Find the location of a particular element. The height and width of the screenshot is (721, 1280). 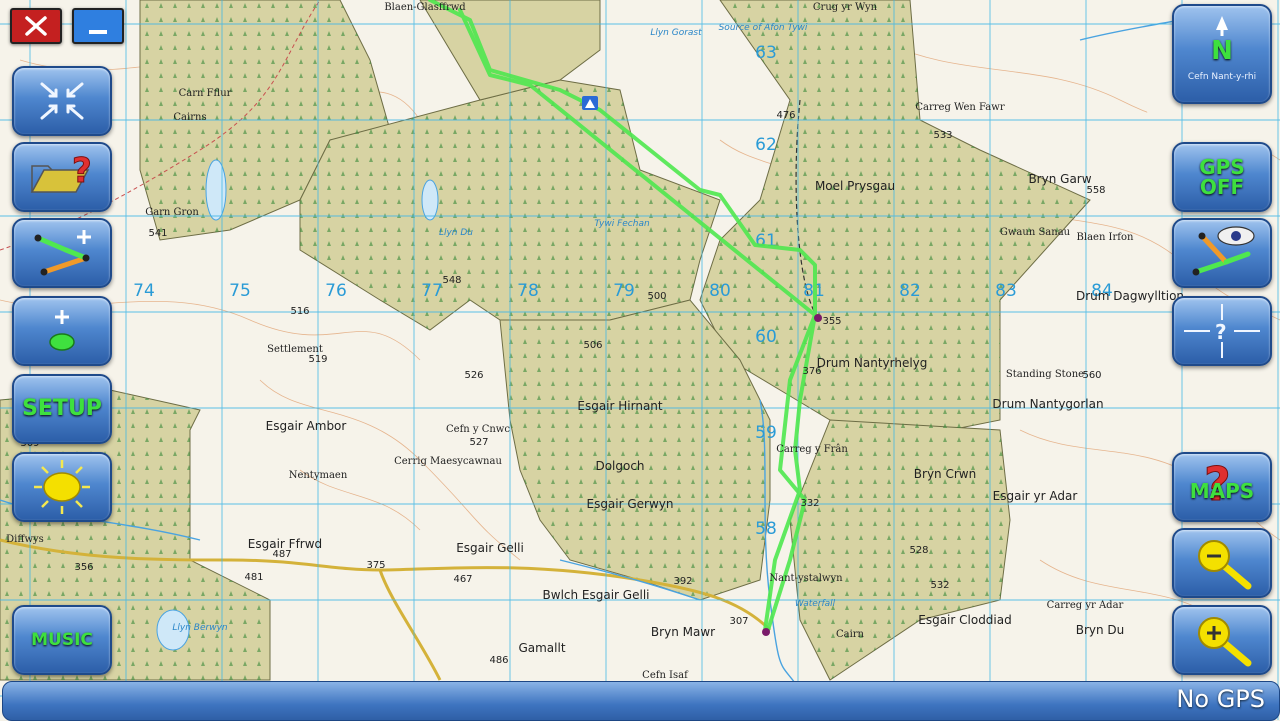

spot-height: 486 is located at coordinates (498, 660).